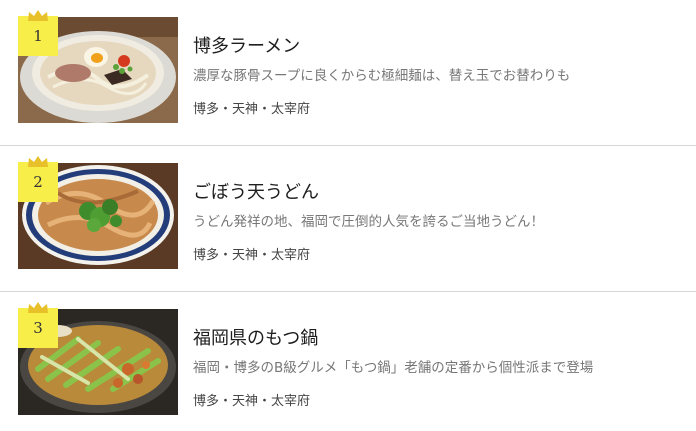  I want to click on item-description: 福岡・博多のB級グルメ「もつ鍋」老舗の定番から個性派まで登場, so click(393, 368).